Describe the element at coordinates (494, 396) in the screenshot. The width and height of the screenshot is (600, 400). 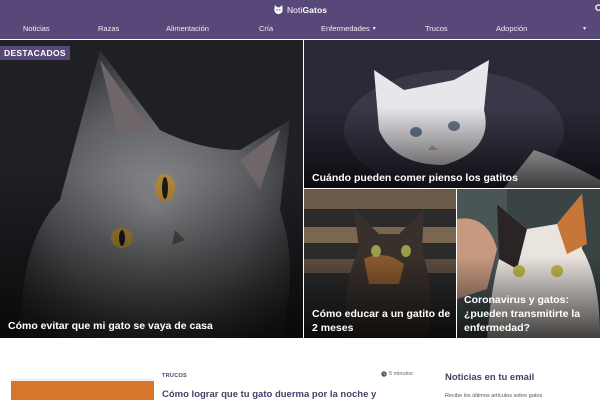
I see `newsletter-text: Recibe los últimos artículos sobre gatos` at that location.